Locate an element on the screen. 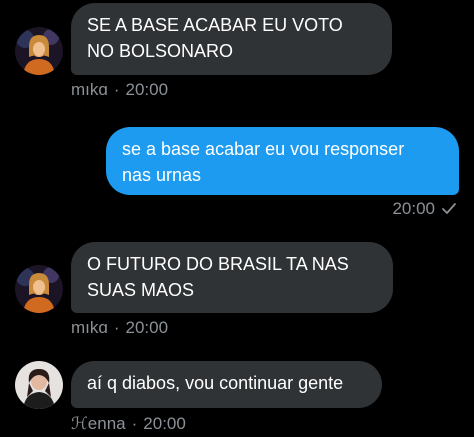 The height and width of the screenshot is (437, 474). message-meta: ℋenna · 20:00 is located at coordinates (128, 424).